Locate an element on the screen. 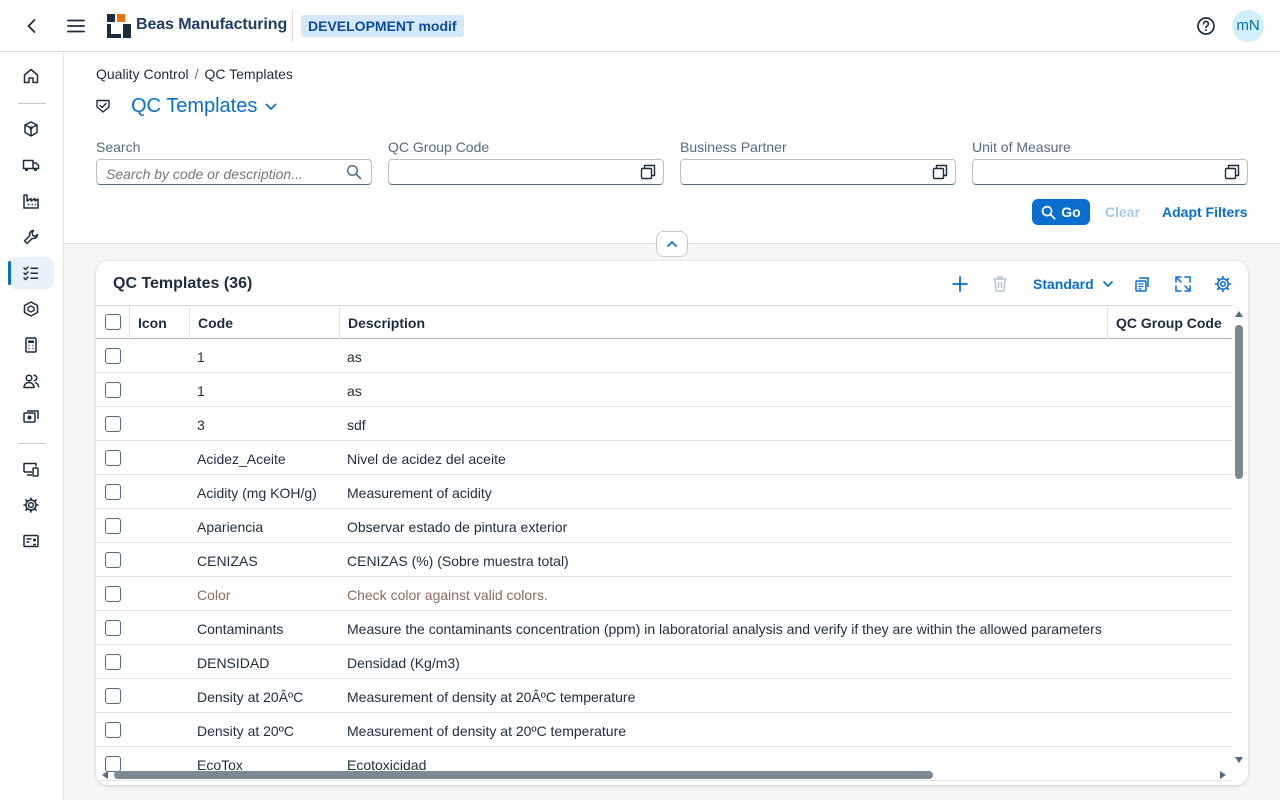  go-button-label: Go is located at coordinates (1071, 212).